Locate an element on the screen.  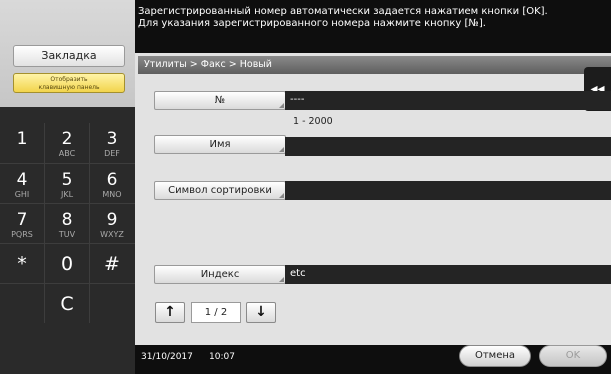
show-keypad-label-line2: клавишную панель is located at coordinates (69, 87).